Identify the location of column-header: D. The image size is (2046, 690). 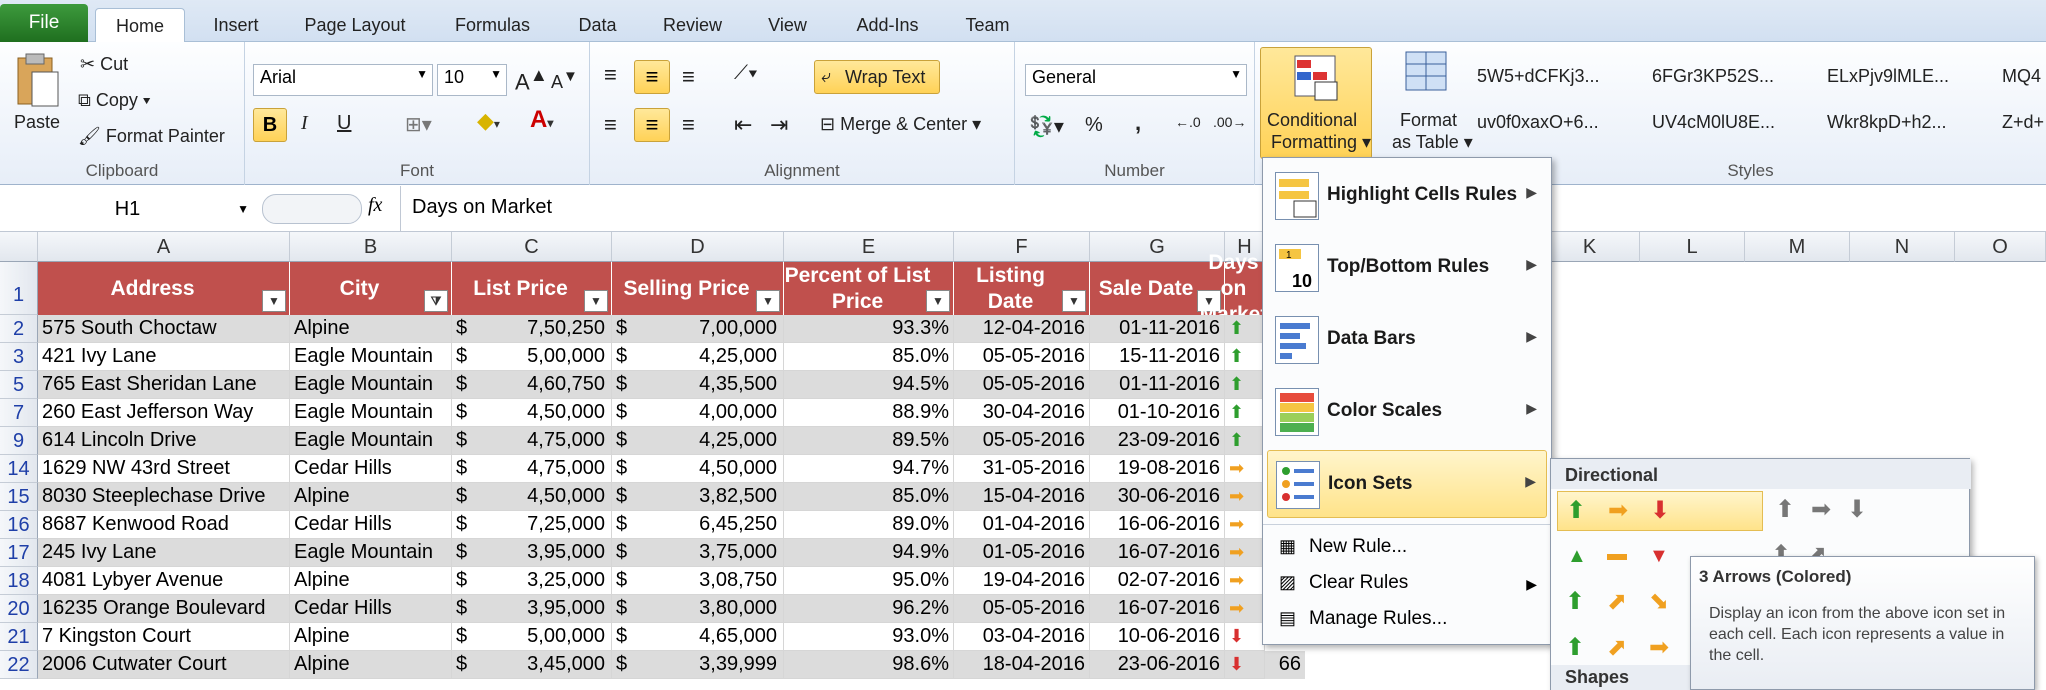
(698, 247).